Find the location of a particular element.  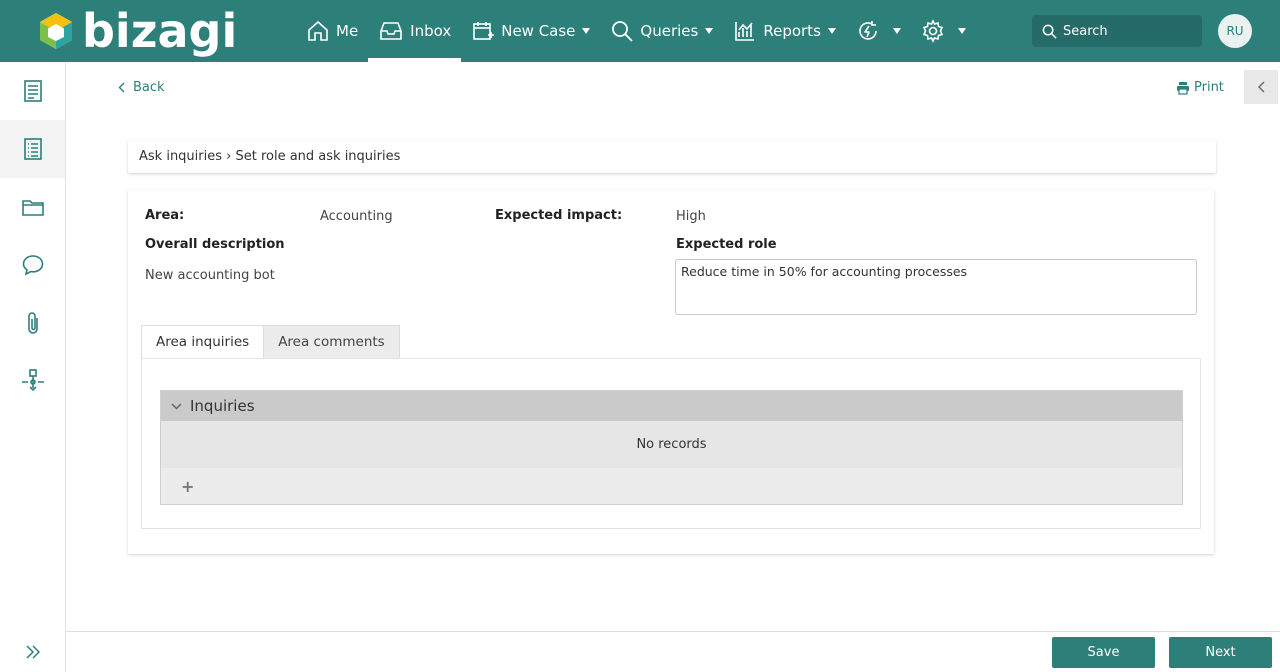

sidebar-item-folders is located at coordinates (32, 207).